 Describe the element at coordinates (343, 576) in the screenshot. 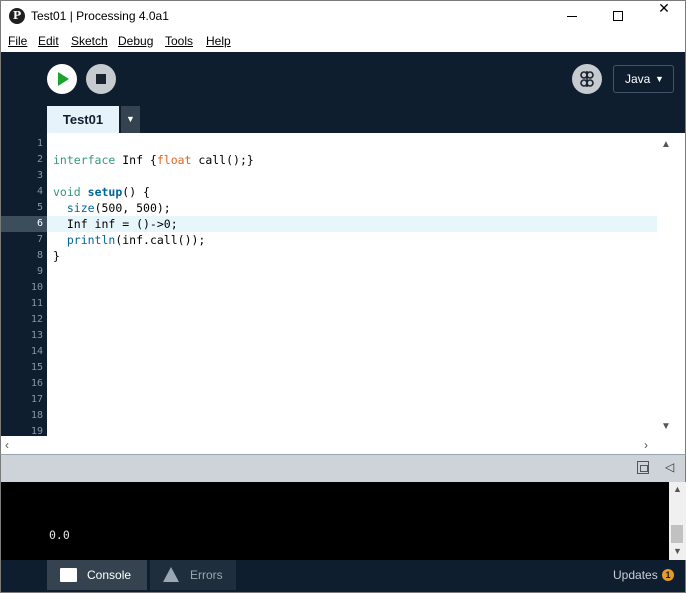

I see `footer-bar: Console Errors Updates 1` at that location.